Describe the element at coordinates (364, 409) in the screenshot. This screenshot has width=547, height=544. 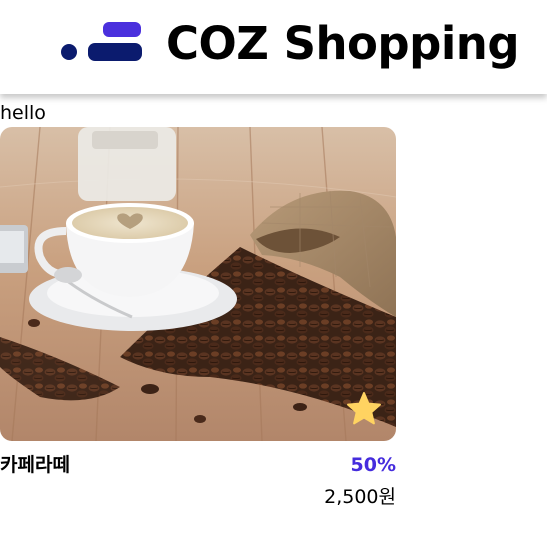
I see `star-icon` at that location.